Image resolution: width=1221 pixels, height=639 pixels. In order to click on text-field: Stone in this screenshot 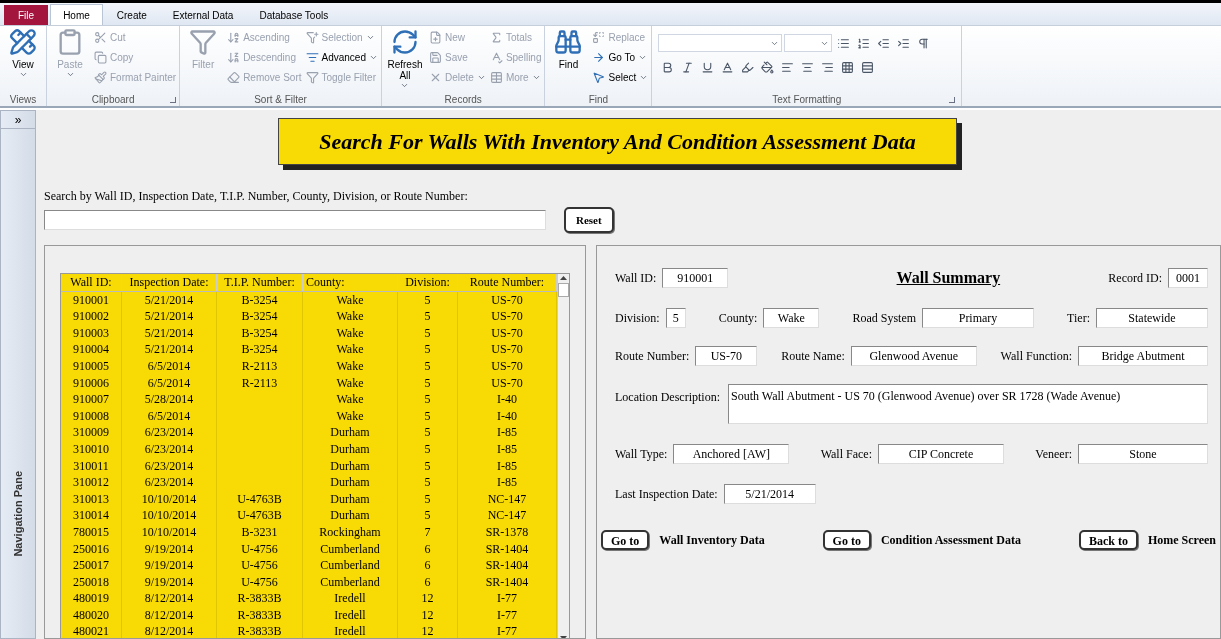, I will do `click(1143, 454)`.